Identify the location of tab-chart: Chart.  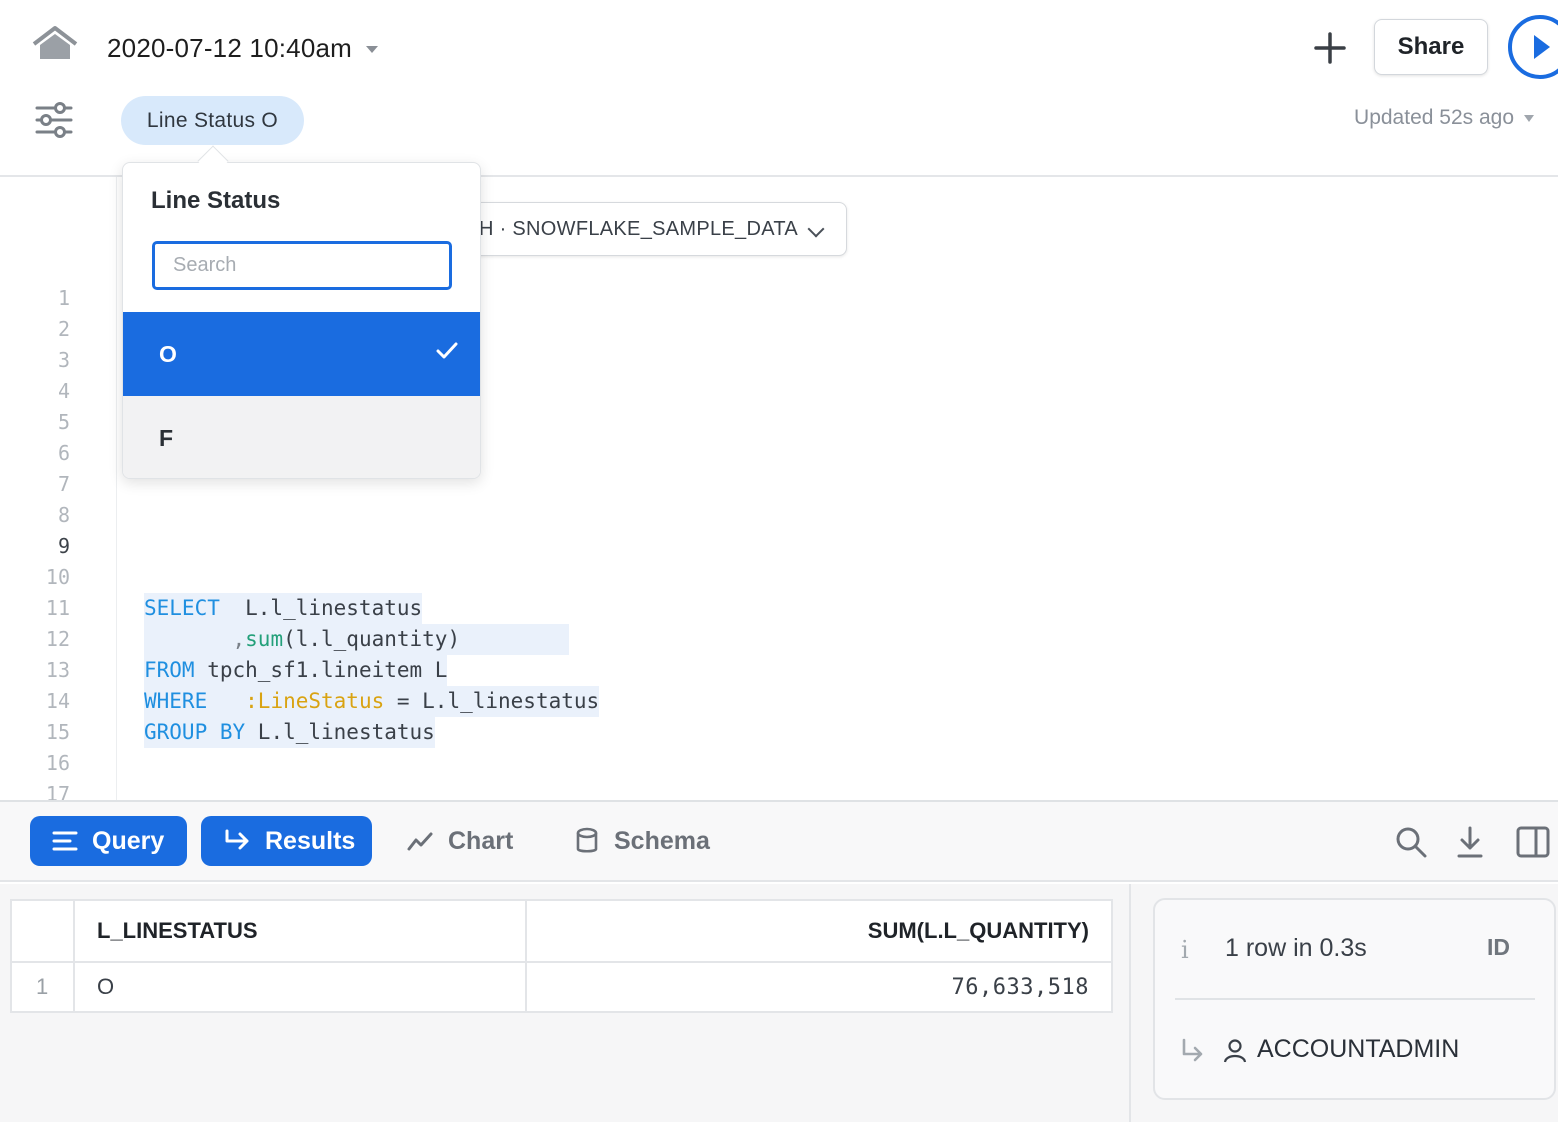
(459, 841).